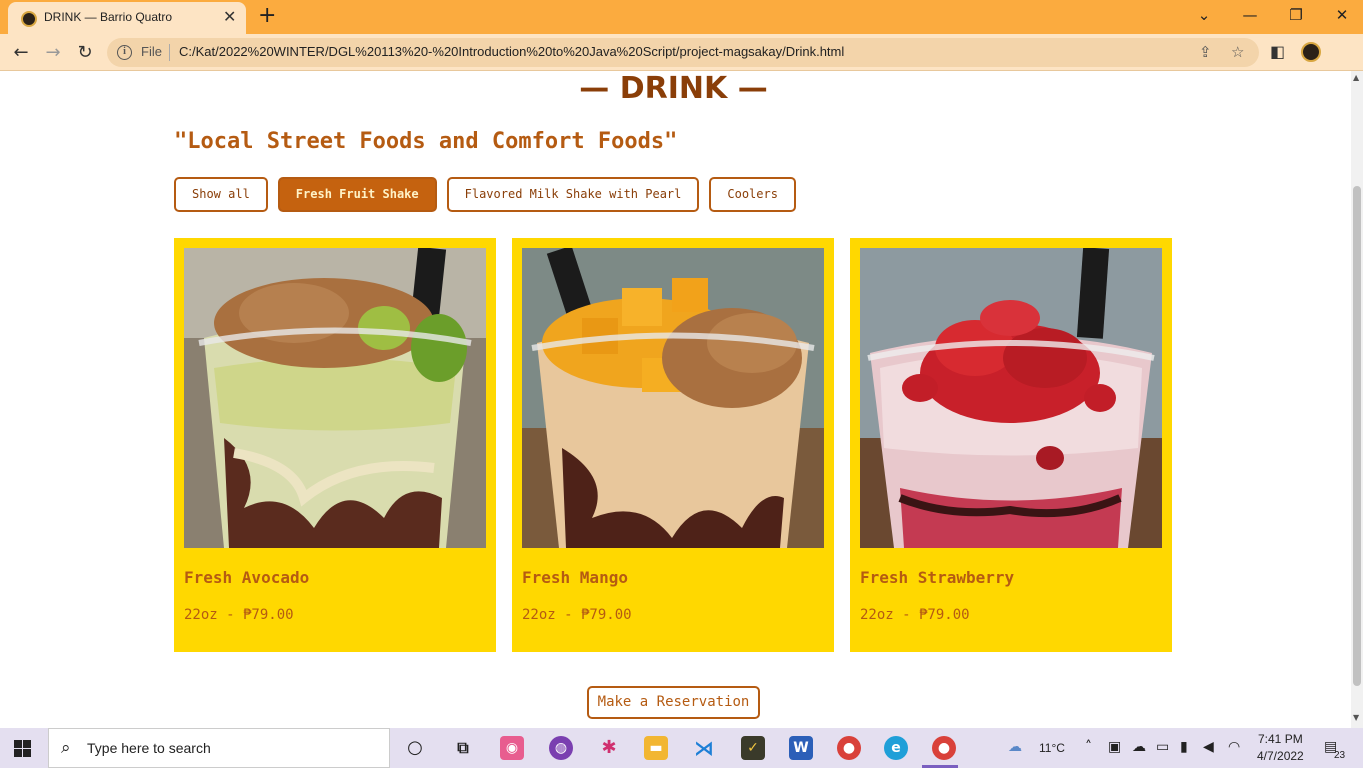 The image size is (1363, 768). Describe the element at coordinates (357, 194) in the screenshot. I see `filter-fresh-fruit-shake-button: Fresh Fruit Shake` at that location.